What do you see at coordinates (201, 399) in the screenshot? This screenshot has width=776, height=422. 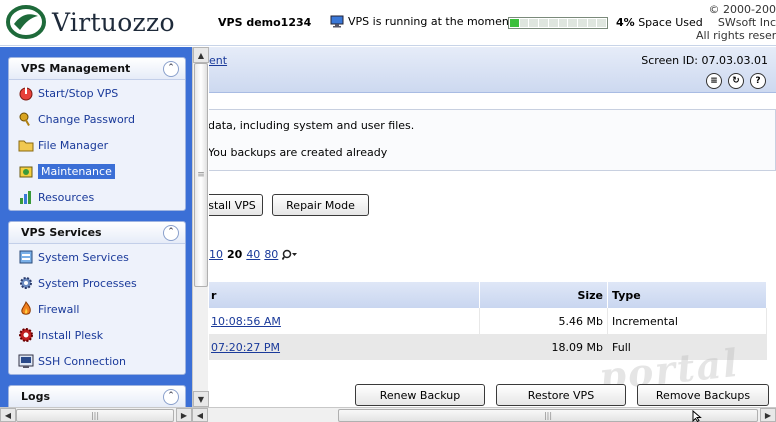 I see `scroll-down-icon: ▼` at bounding box center [201, 399].